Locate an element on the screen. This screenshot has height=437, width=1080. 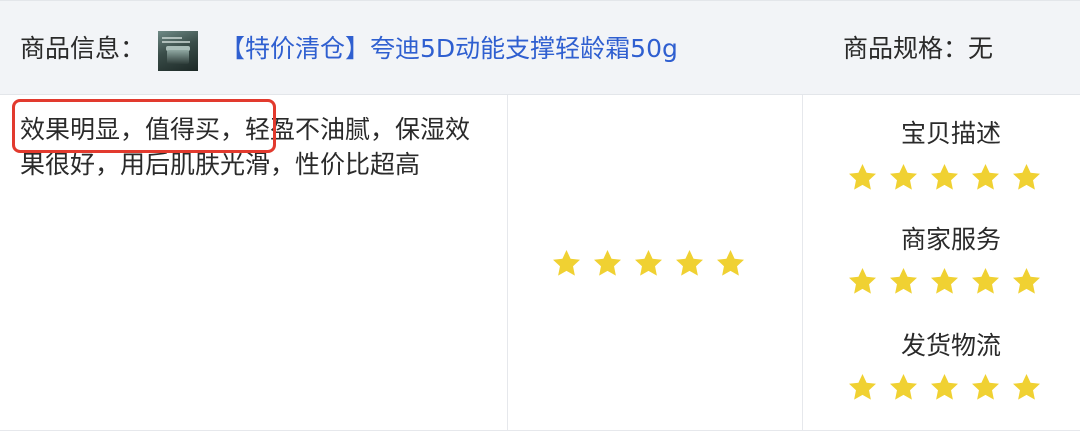
rating-stars-logistics is located at coordinates (944, 387).